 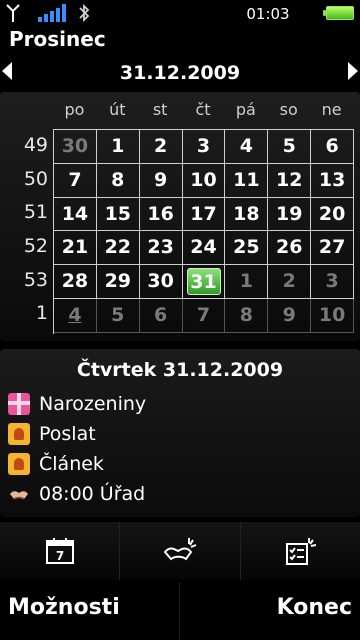 What do you see at coordinates (247, 248) in the screenshot?
I see `day-cell: 25` at bounding box center [247, 248].